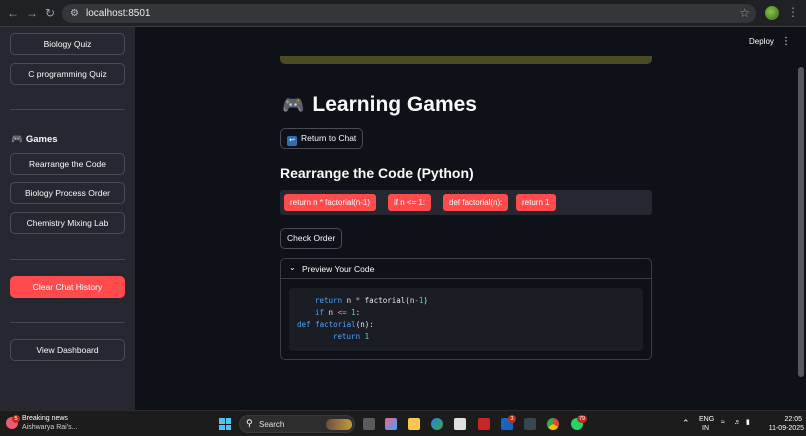  What do you see at coordinates (67, 287) in the screenshot?
I see `clear-chat-history-button: Clear Chat History` at bounding box center [67, 287].